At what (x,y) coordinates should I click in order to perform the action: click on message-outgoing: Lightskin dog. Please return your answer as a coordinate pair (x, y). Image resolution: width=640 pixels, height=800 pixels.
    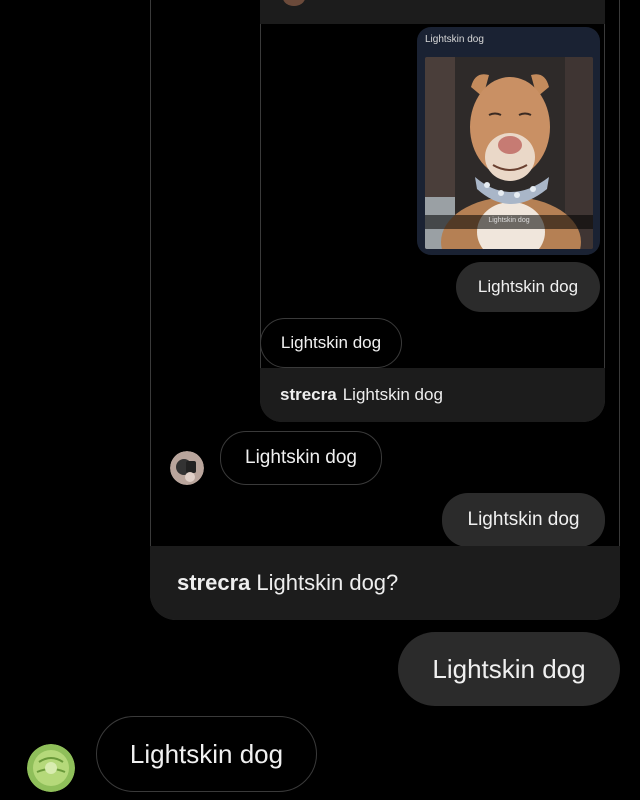
    Looking at the image, I should click on (509, 669).